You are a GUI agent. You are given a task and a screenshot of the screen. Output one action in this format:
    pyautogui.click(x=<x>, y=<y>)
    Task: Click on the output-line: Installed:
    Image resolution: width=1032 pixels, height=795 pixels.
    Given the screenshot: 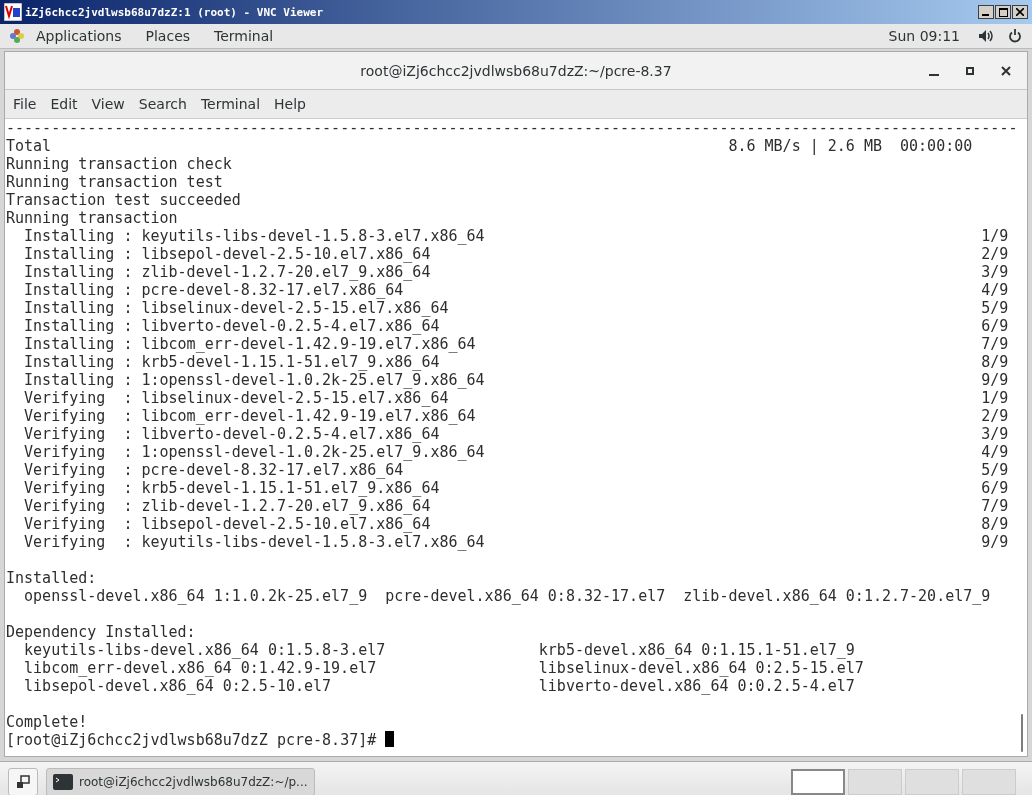 What is the action you would take?
    pyautogui.click(x=51, y=578)
    